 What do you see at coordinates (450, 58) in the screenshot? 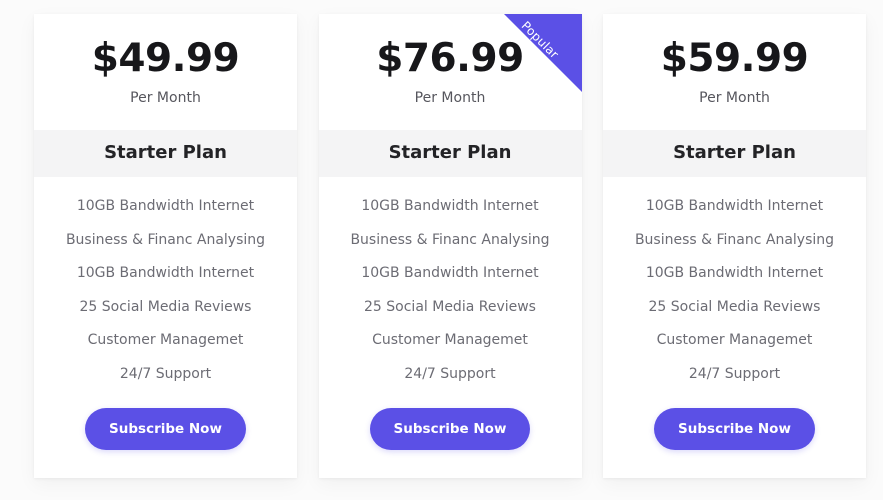
I see `price-amount-2: $76.99` at bounding box center [450, 58].